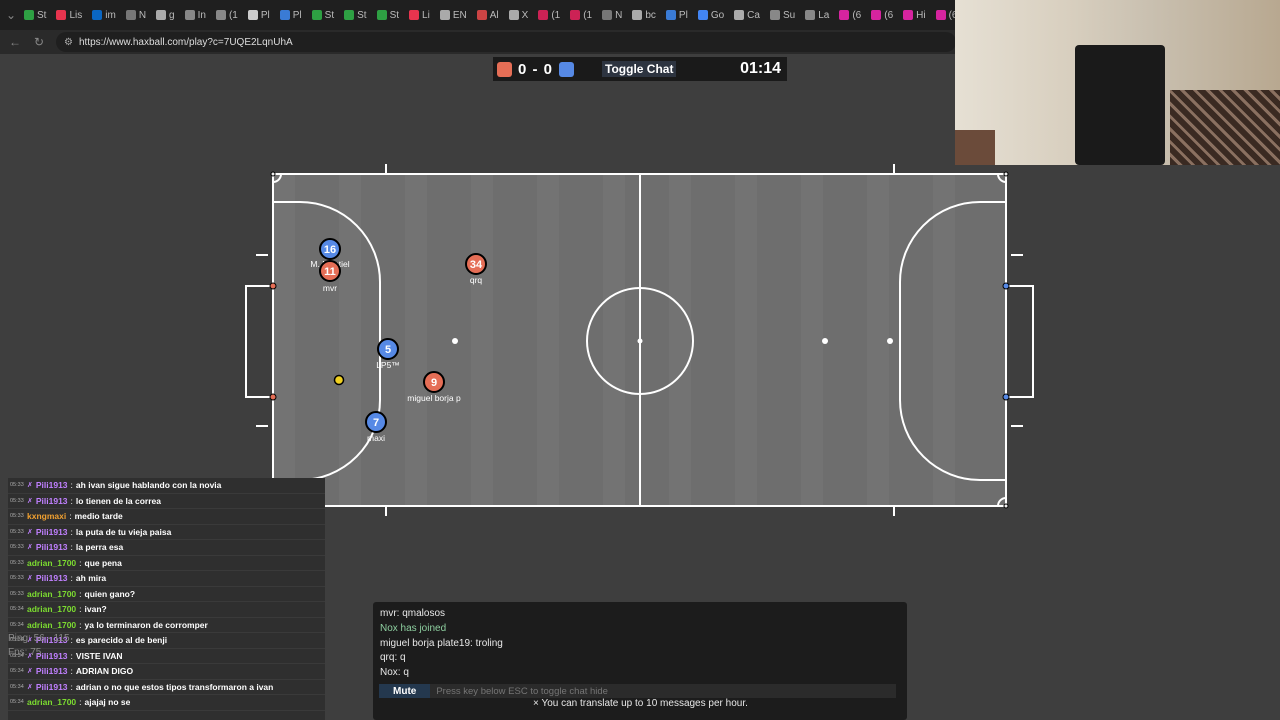  I want to click on browser-tab: Li, so click(419, 15).